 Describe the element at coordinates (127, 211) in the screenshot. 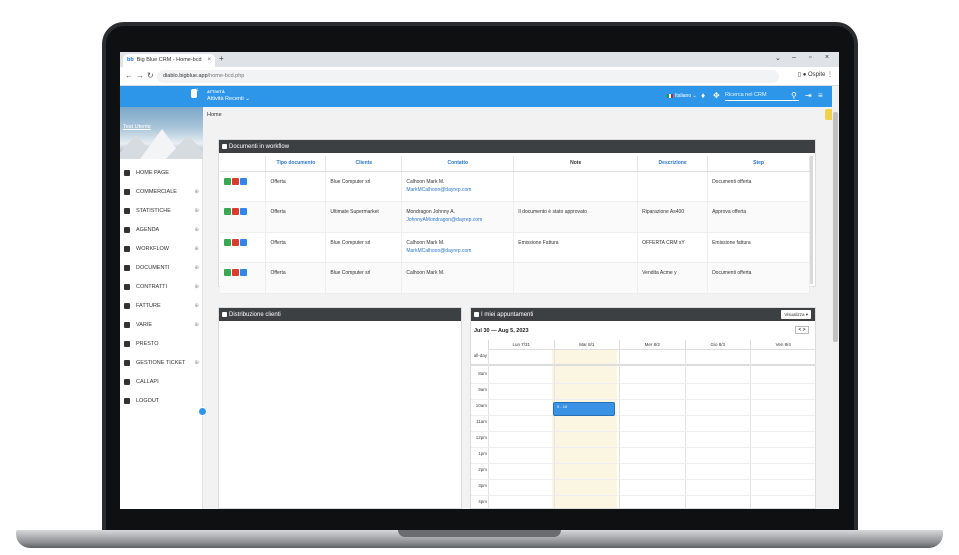

I see `euro-icon` at that location.